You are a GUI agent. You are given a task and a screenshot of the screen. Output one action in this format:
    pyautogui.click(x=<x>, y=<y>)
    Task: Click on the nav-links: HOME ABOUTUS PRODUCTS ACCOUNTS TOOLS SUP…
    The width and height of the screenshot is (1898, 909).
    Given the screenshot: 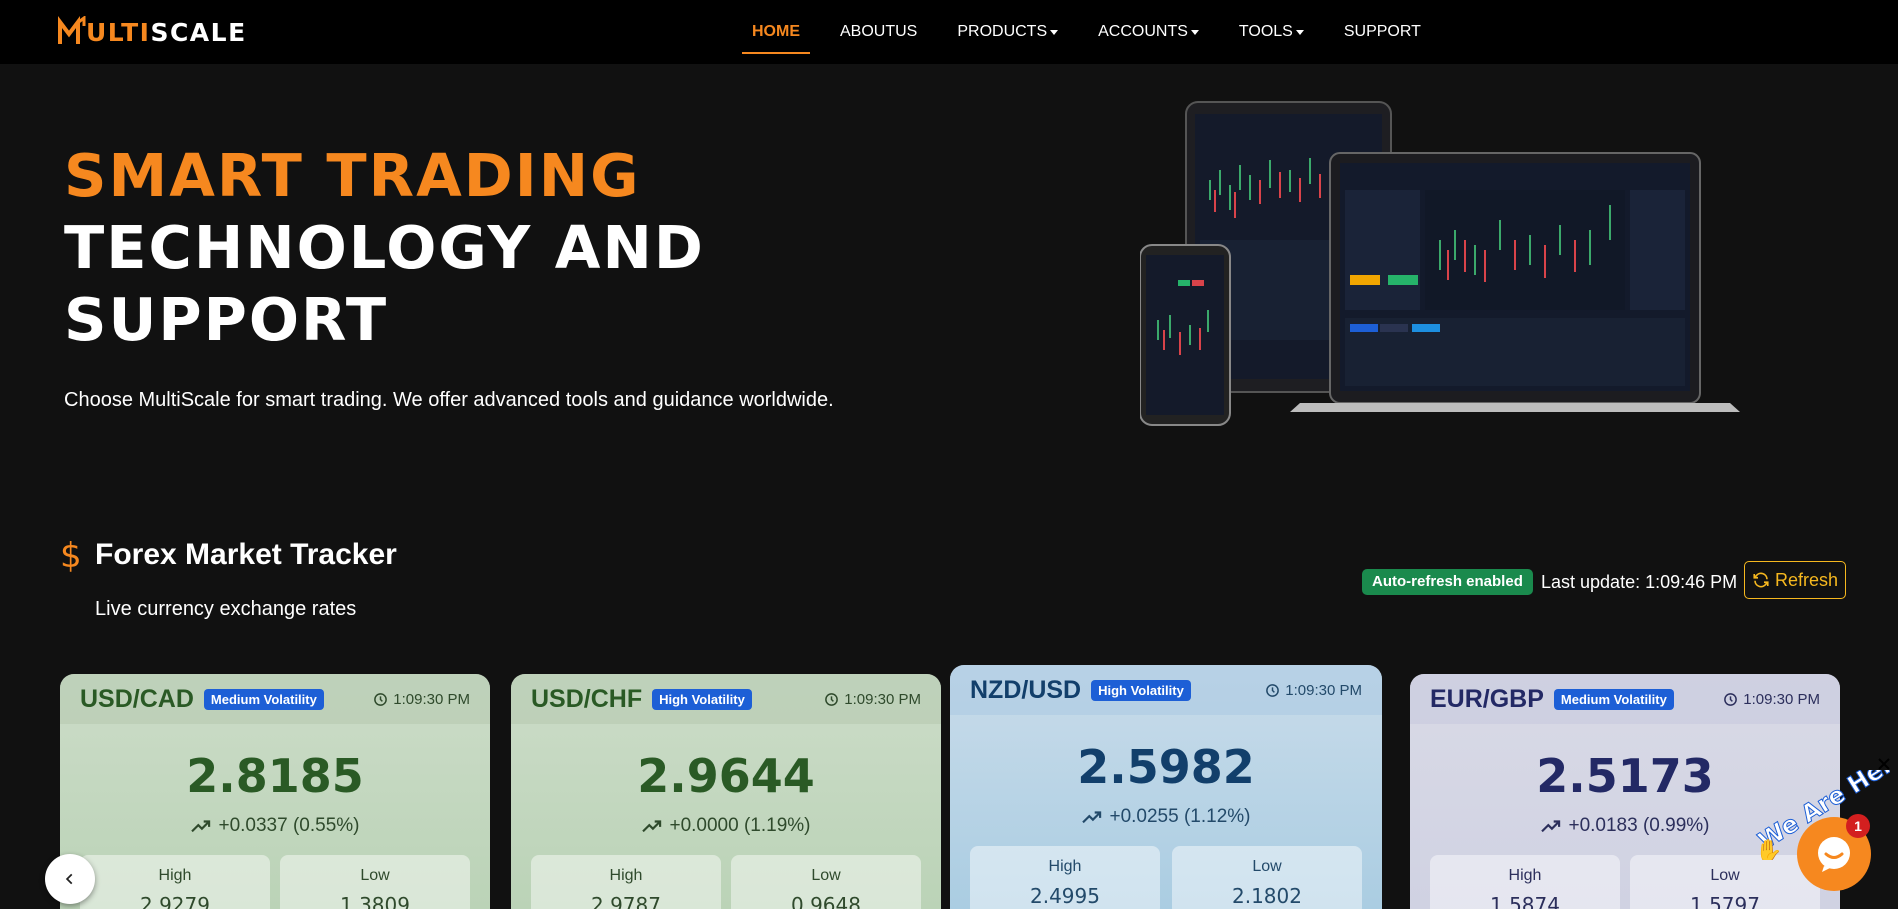 What is the action you would take?
    pyautogui.click(x=1096, y=32)
    